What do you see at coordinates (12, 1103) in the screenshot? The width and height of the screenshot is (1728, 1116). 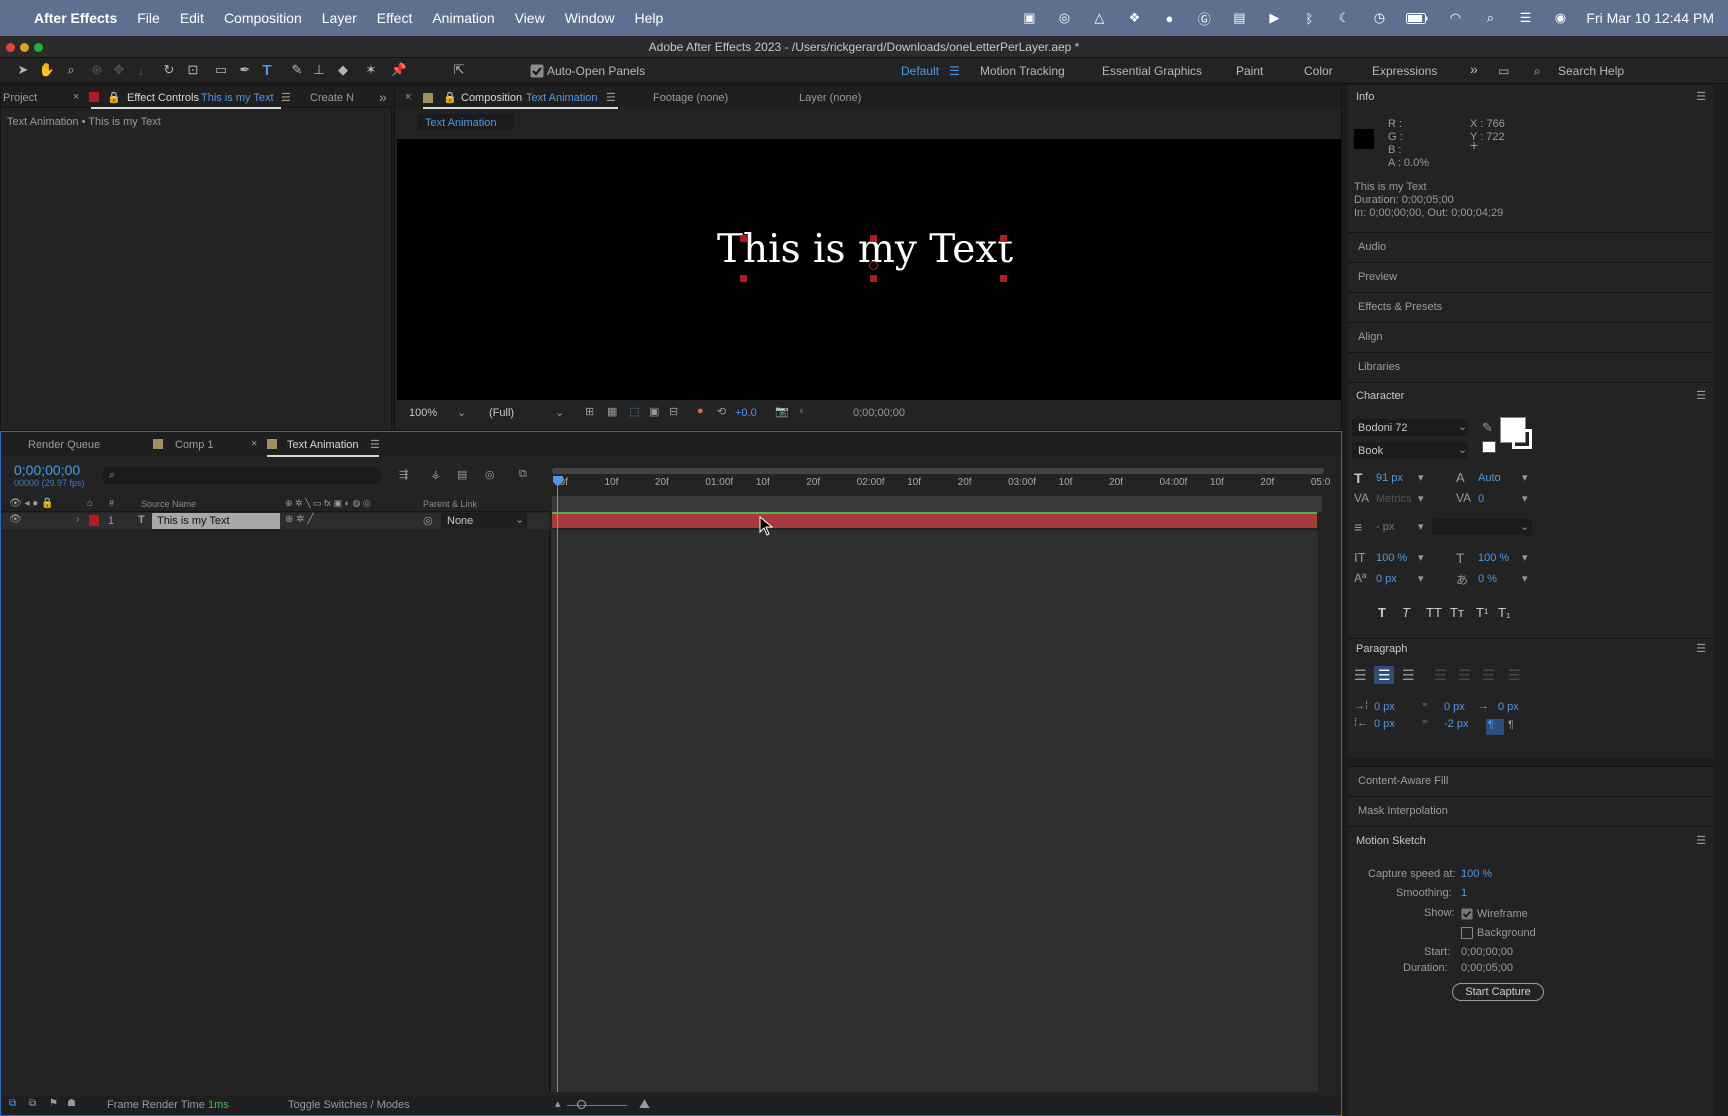 I see `layer-switches-pane-icon: ⧉` at bounding box center [12, 1103].